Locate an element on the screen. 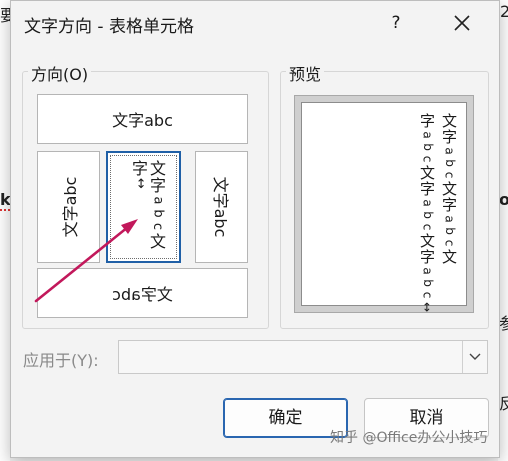 The width and height of the screenshot is (508, 461). orientation-mirrored-option: 文字abc is located at coordinates (142, 293).